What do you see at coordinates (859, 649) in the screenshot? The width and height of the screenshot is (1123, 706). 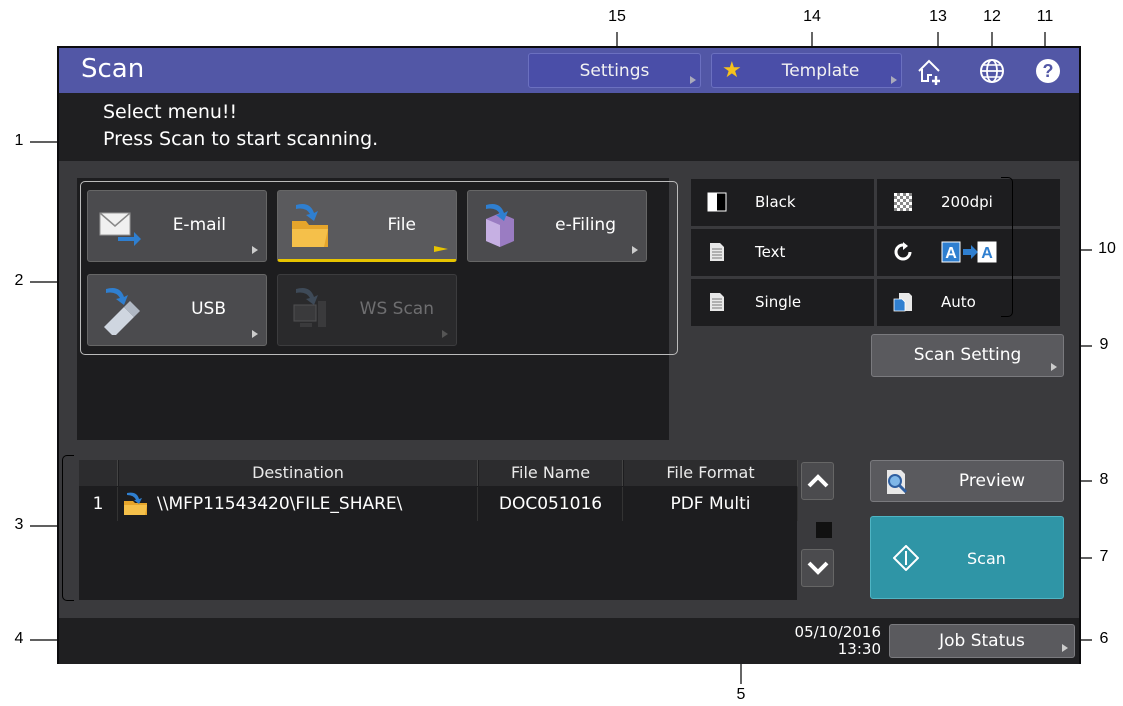 I see `time-value: 13:30` at bounding box center [859, 649].